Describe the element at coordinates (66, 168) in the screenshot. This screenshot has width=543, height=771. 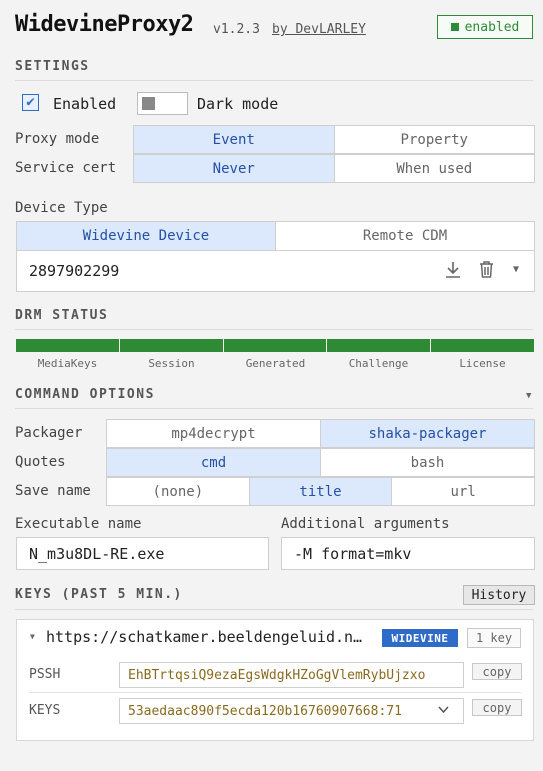
I see `service-cert-label: Service cert` at that location.